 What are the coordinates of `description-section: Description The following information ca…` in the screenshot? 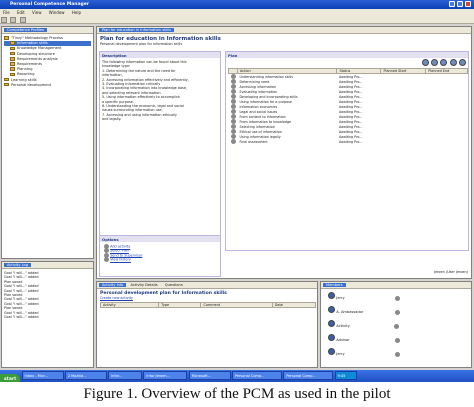 It's located at (160, 151).